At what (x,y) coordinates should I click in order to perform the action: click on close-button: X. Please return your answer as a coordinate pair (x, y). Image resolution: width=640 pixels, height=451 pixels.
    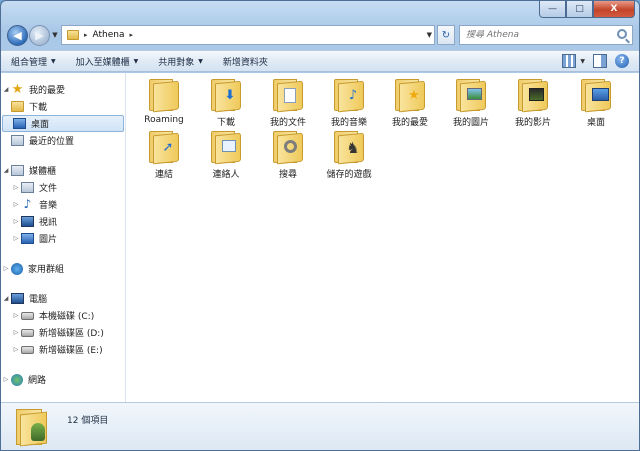
    Looking at the image, I should click on (614, 9).